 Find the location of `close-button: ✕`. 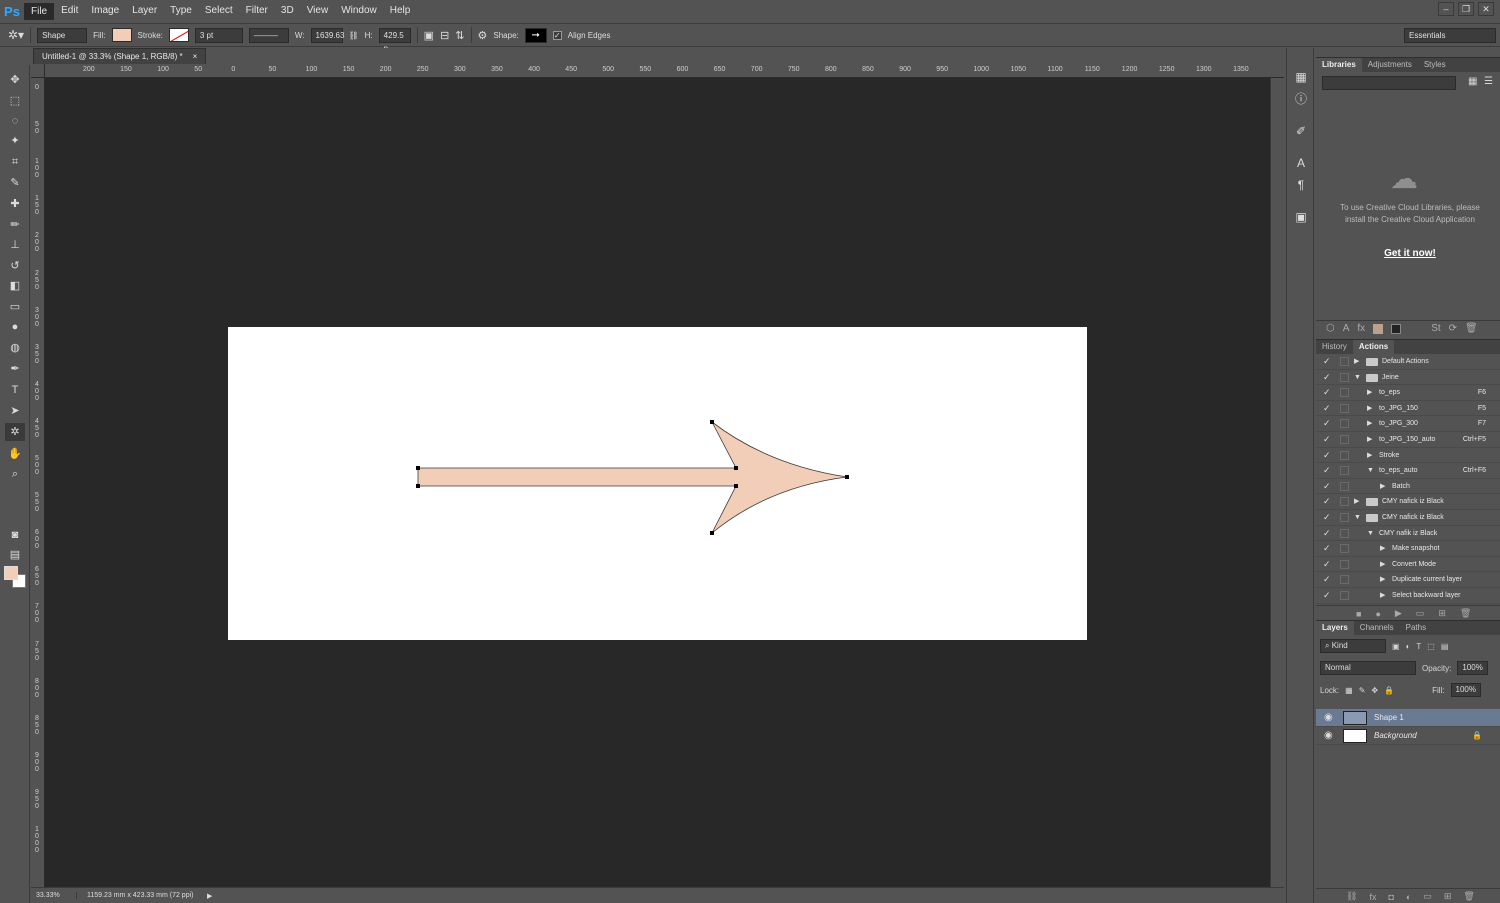

close-button: ✕ is located at coordinates (1486, 9).